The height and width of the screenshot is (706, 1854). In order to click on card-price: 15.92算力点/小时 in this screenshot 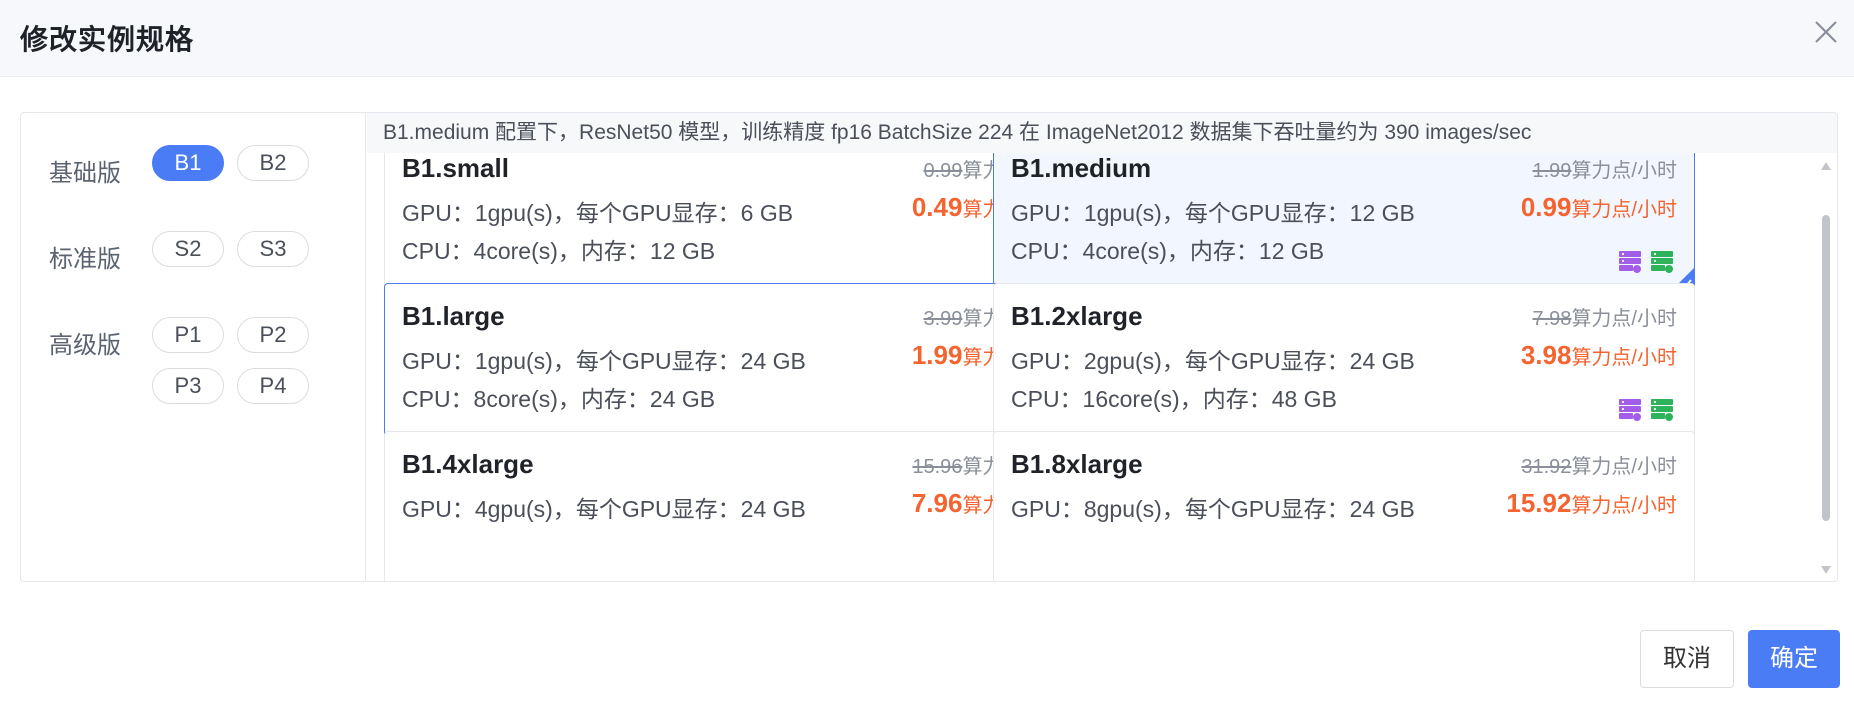, I will do `click(1591, 503)`.